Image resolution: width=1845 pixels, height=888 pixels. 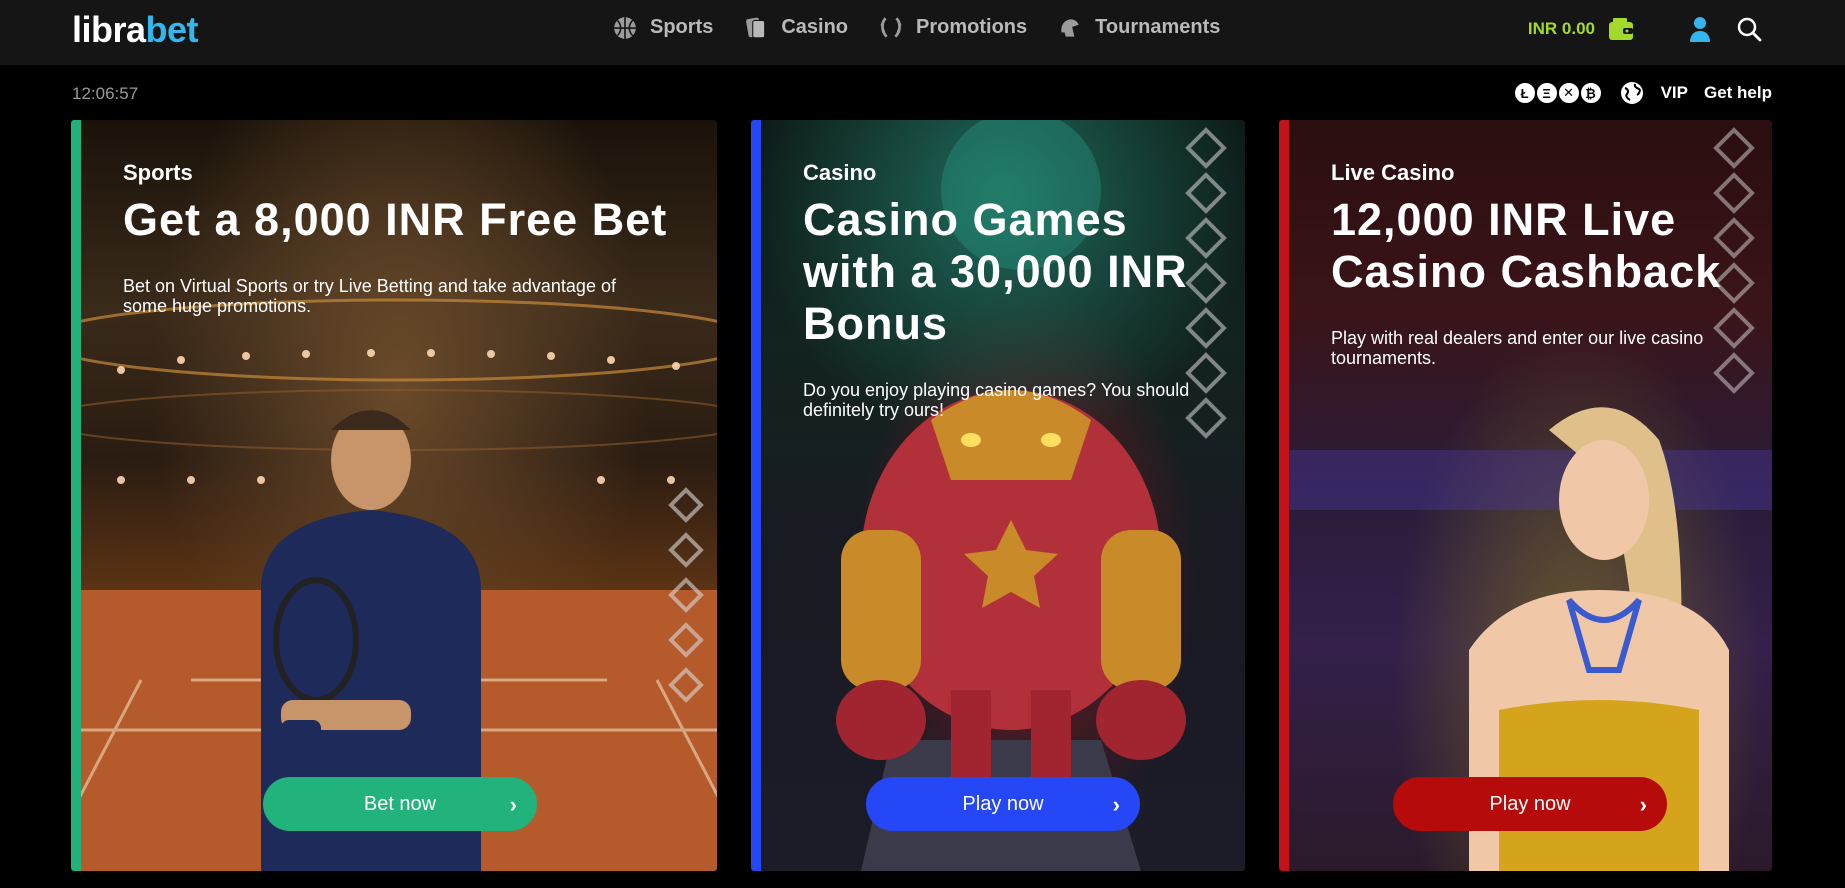 I want to click on nav-casino-label: Casino, so click(x=815, y=27).